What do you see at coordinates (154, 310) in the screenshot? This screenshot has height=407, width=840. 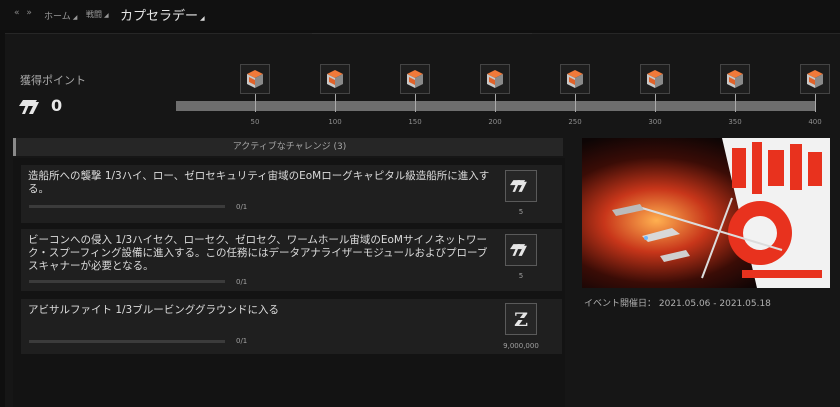 I see `challenge-text: アビサルファイト 1/3ブルービンググラウンドに入る` at bounding box center [154, 310].